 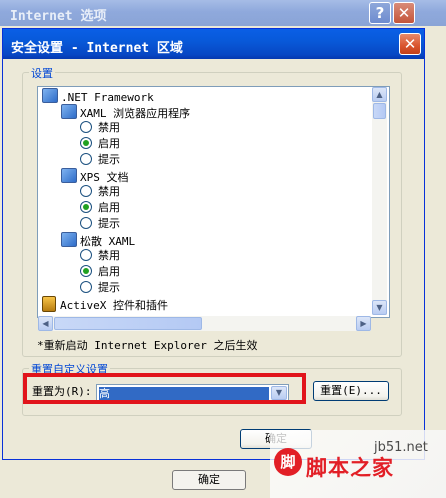 I want to click on scroll-up-icon: ▲, so click(x=379, y=94).